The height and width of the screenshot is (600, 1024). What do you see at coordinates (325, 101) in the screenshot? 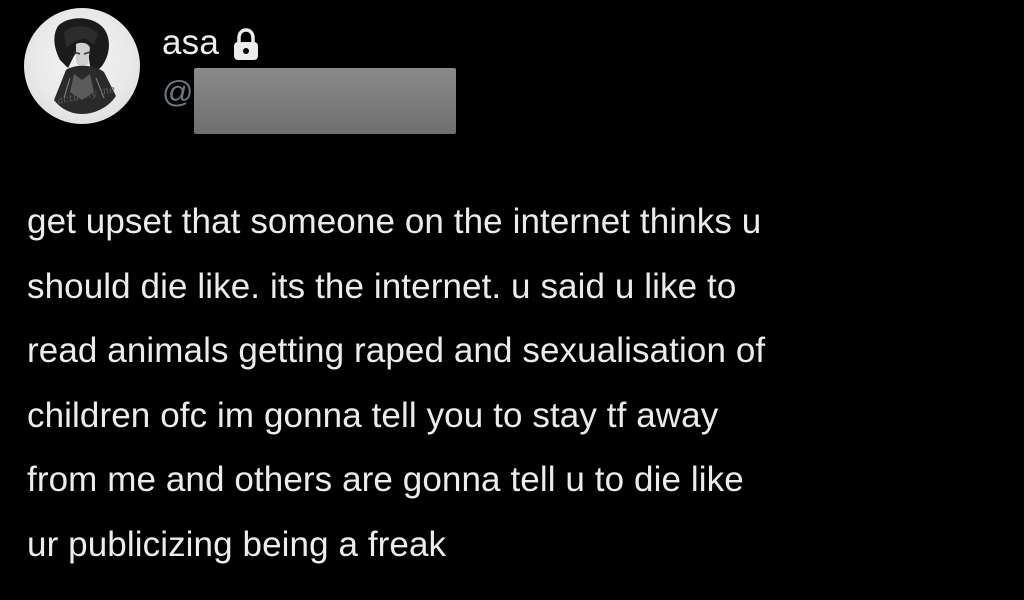
I see `handle-redaction` at bounding box center [325, 101].